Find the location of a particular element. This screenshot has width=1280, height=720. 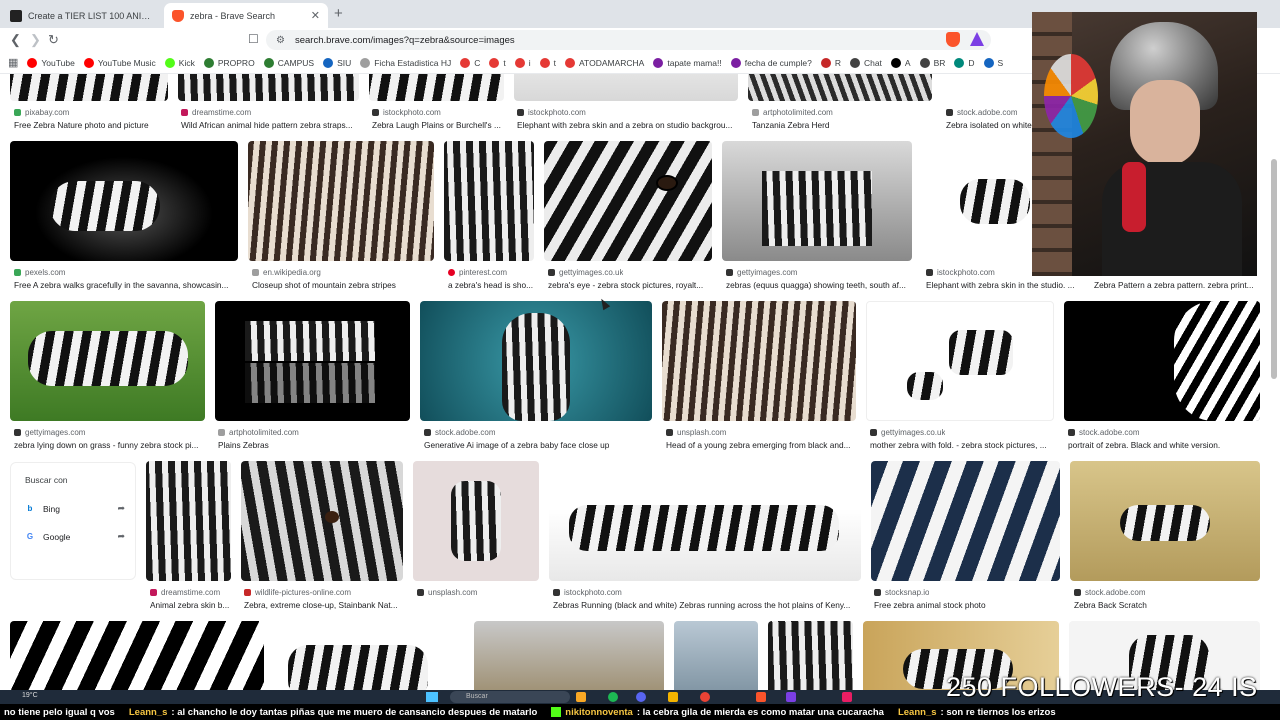

discord-icon is located at coordinates (641, 697).